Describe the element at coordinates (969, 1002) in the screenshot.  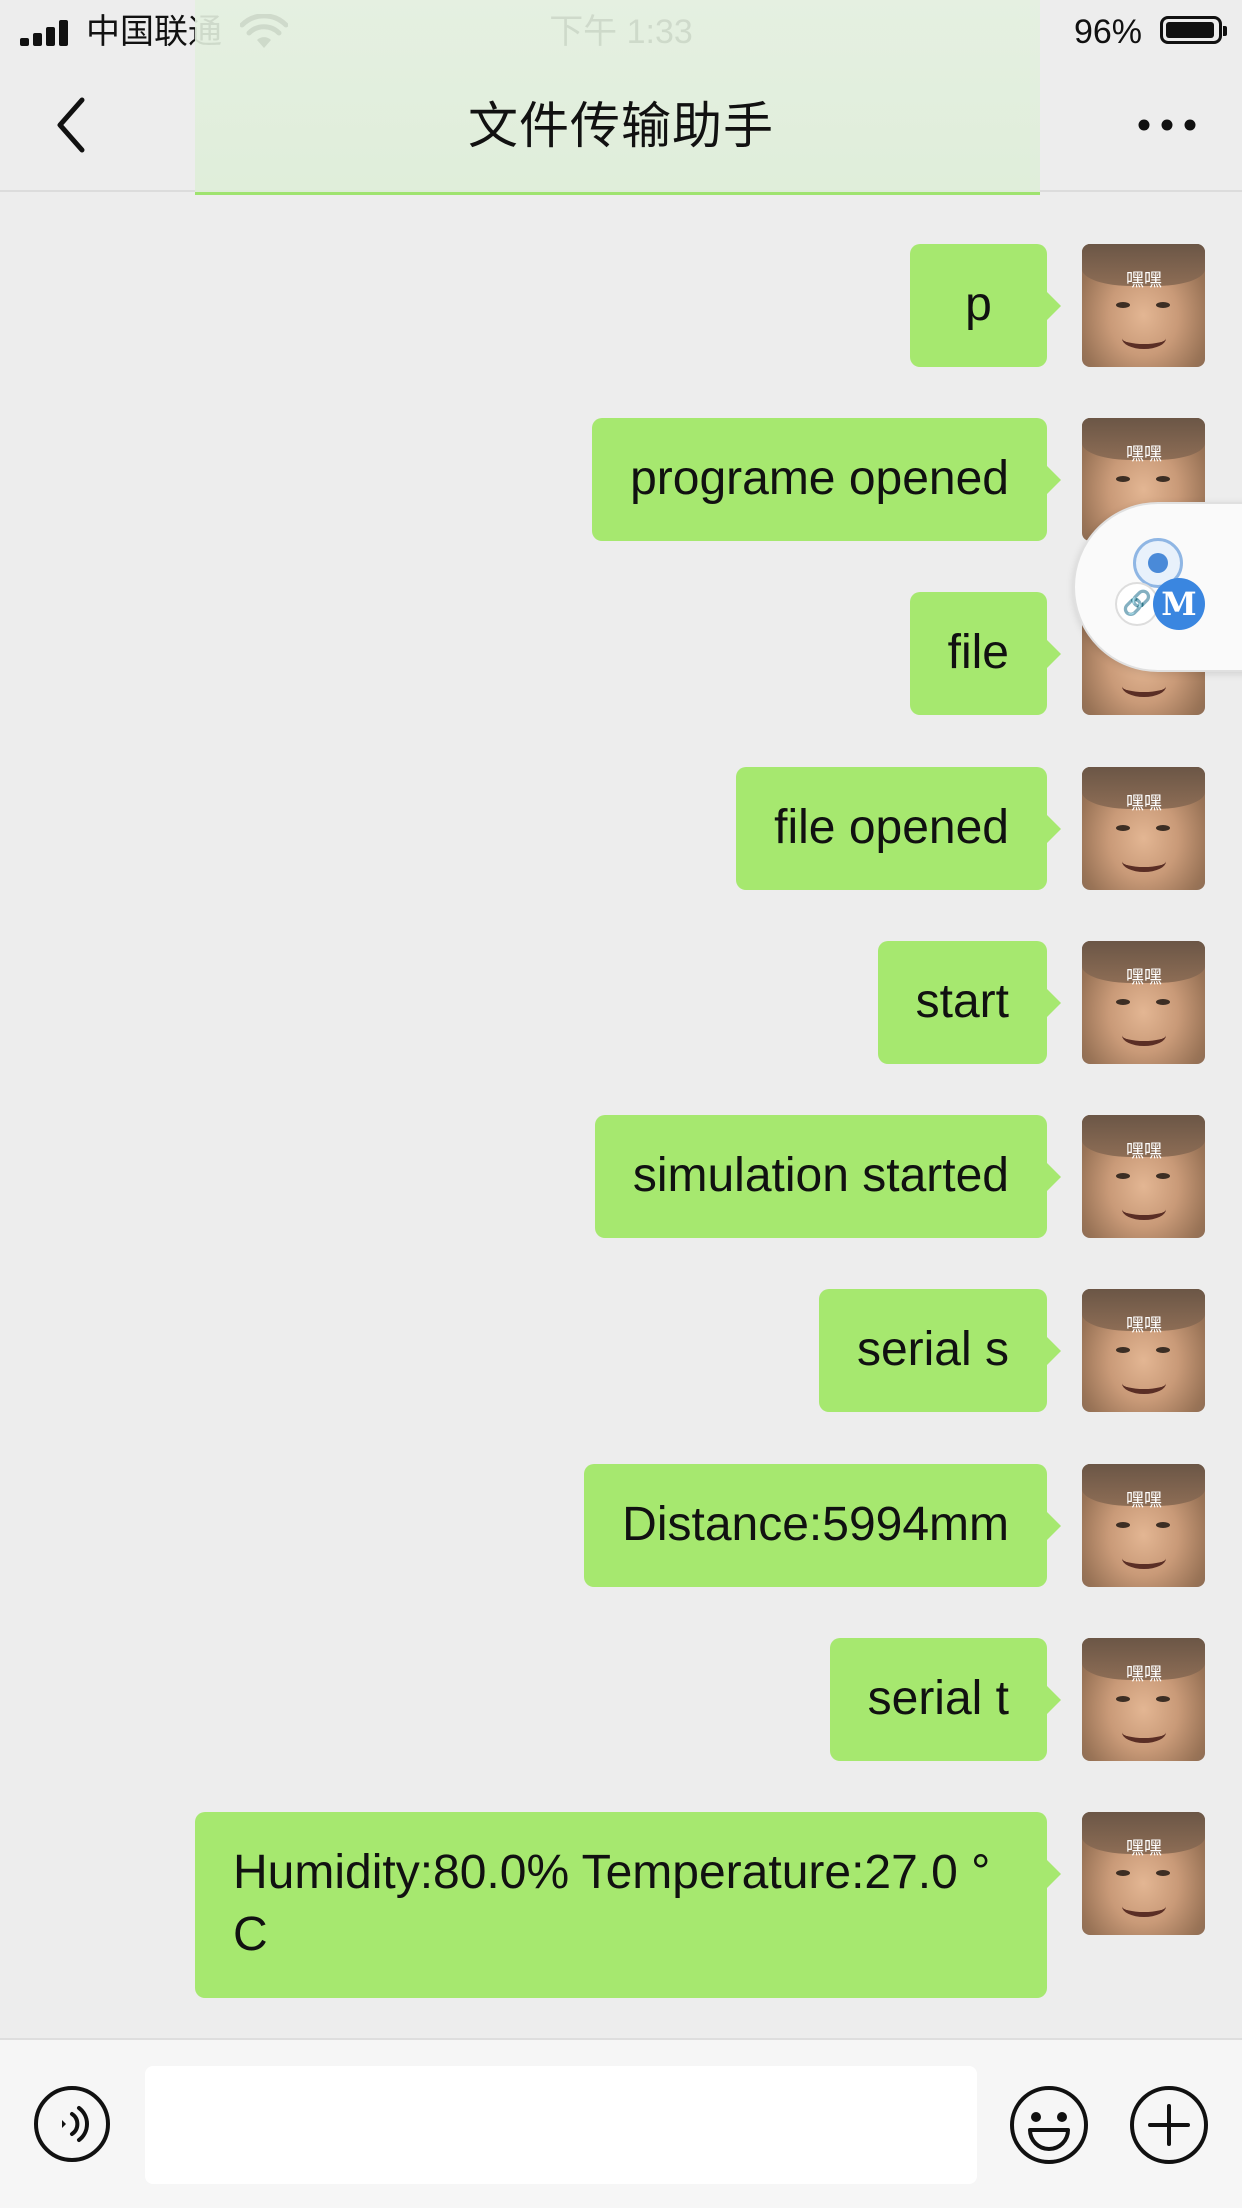
I see `message-bubble: start` at that location.